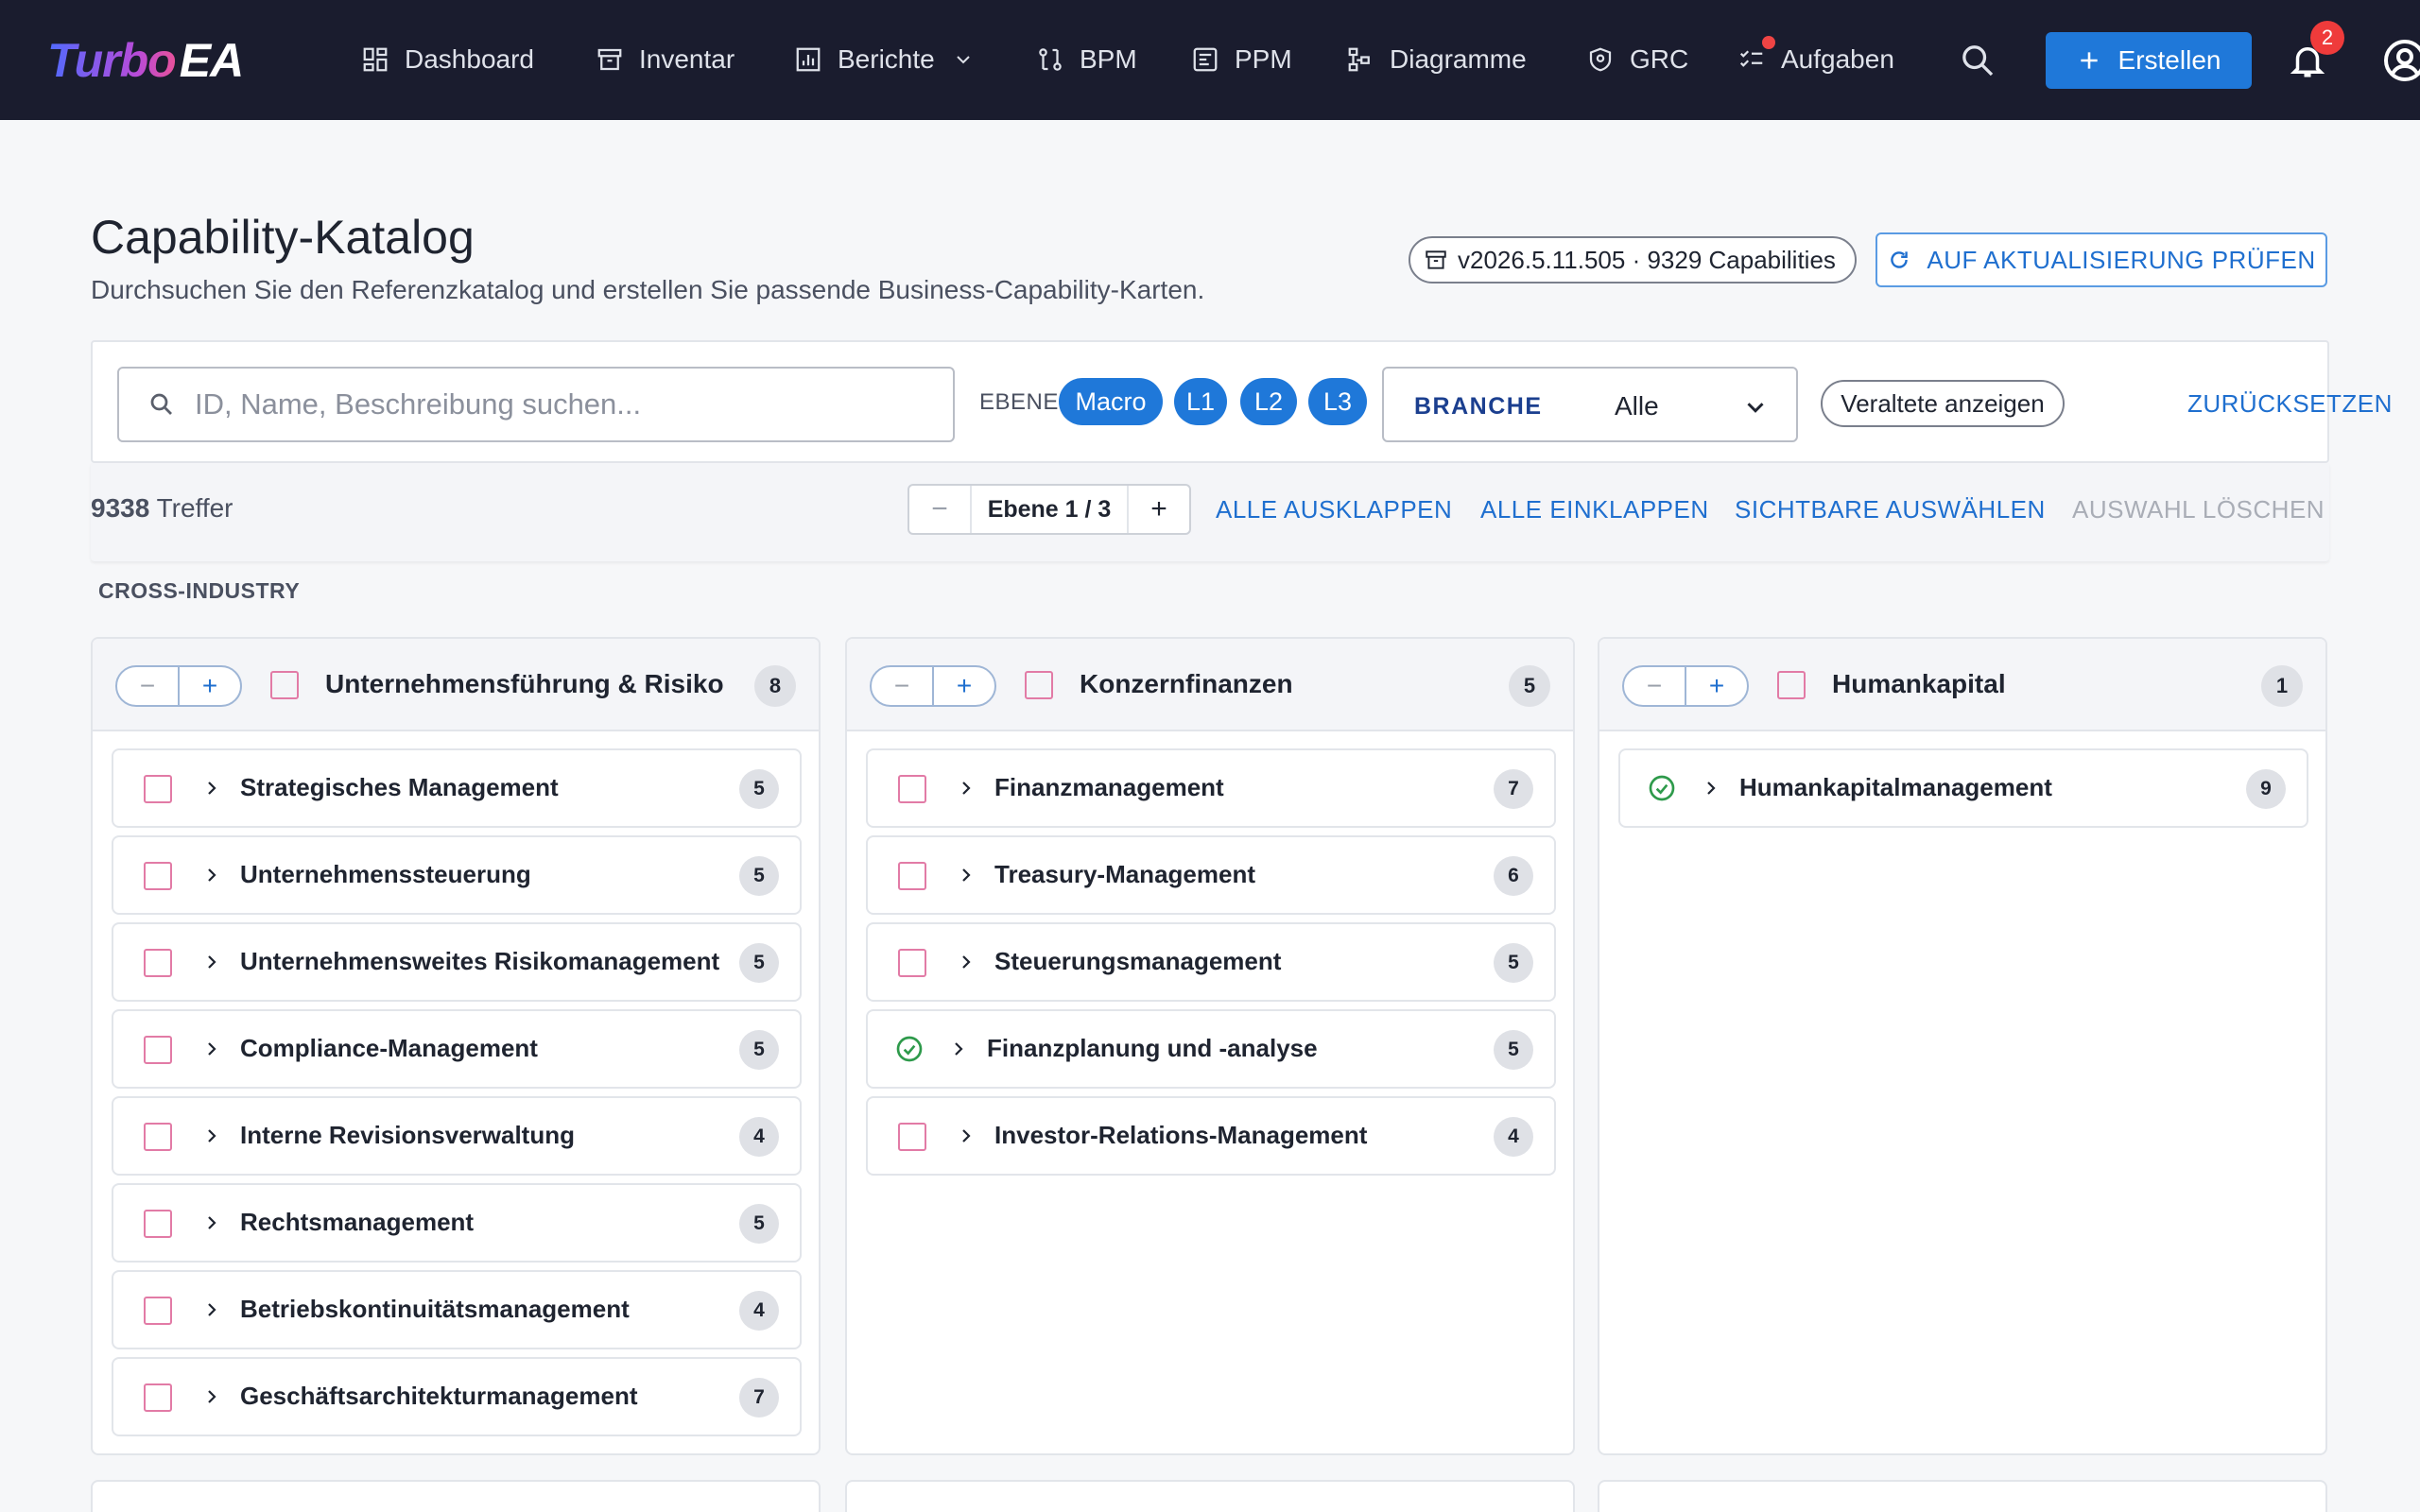  I want to click on collapse-all-button: ALLE EINKLAPPEN, so click(1594, 509).